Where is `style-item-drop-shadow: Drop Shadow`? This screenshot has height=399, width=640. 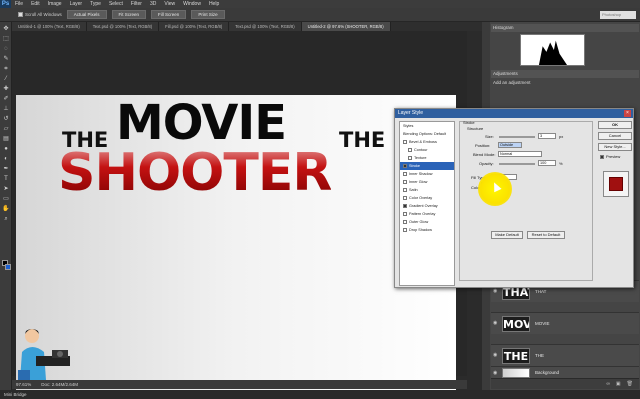 style-item-drop-shadow: Drop Shadow is located at coordinates (427, 230).